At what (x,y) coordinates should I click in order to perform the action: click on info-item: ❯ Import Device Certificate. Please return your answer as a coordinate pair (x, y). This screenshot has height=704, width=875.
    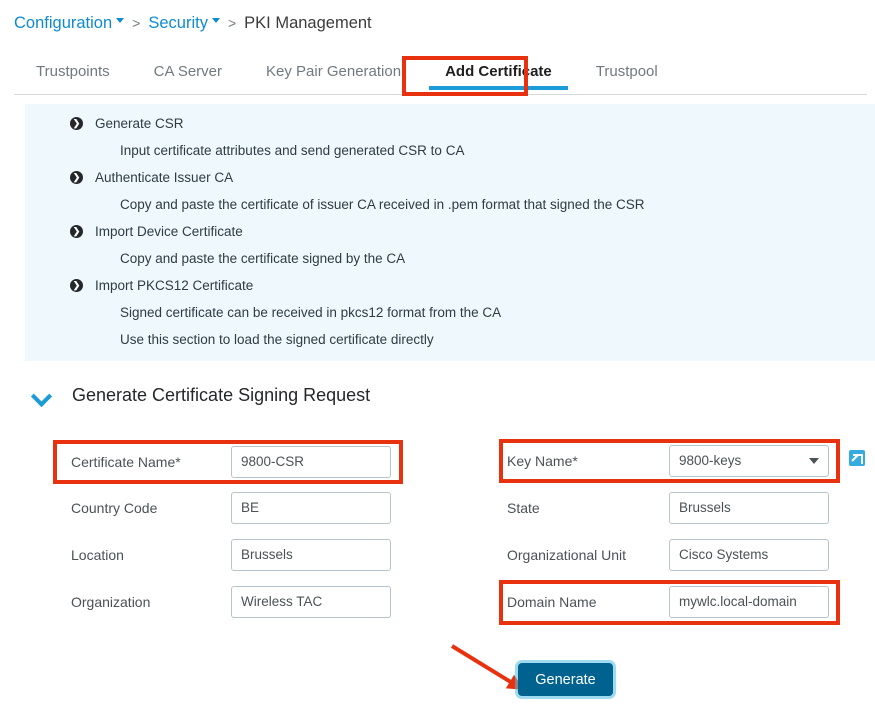
    Looking at the image, I should click on (156, 231).